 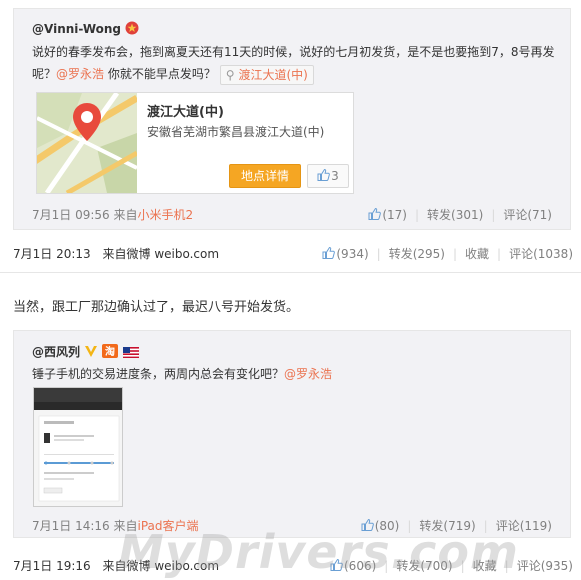 I want to click on quoted-post-2-actions: (80) | 转发(719) | 评论(119), so click(x=456, y=525).